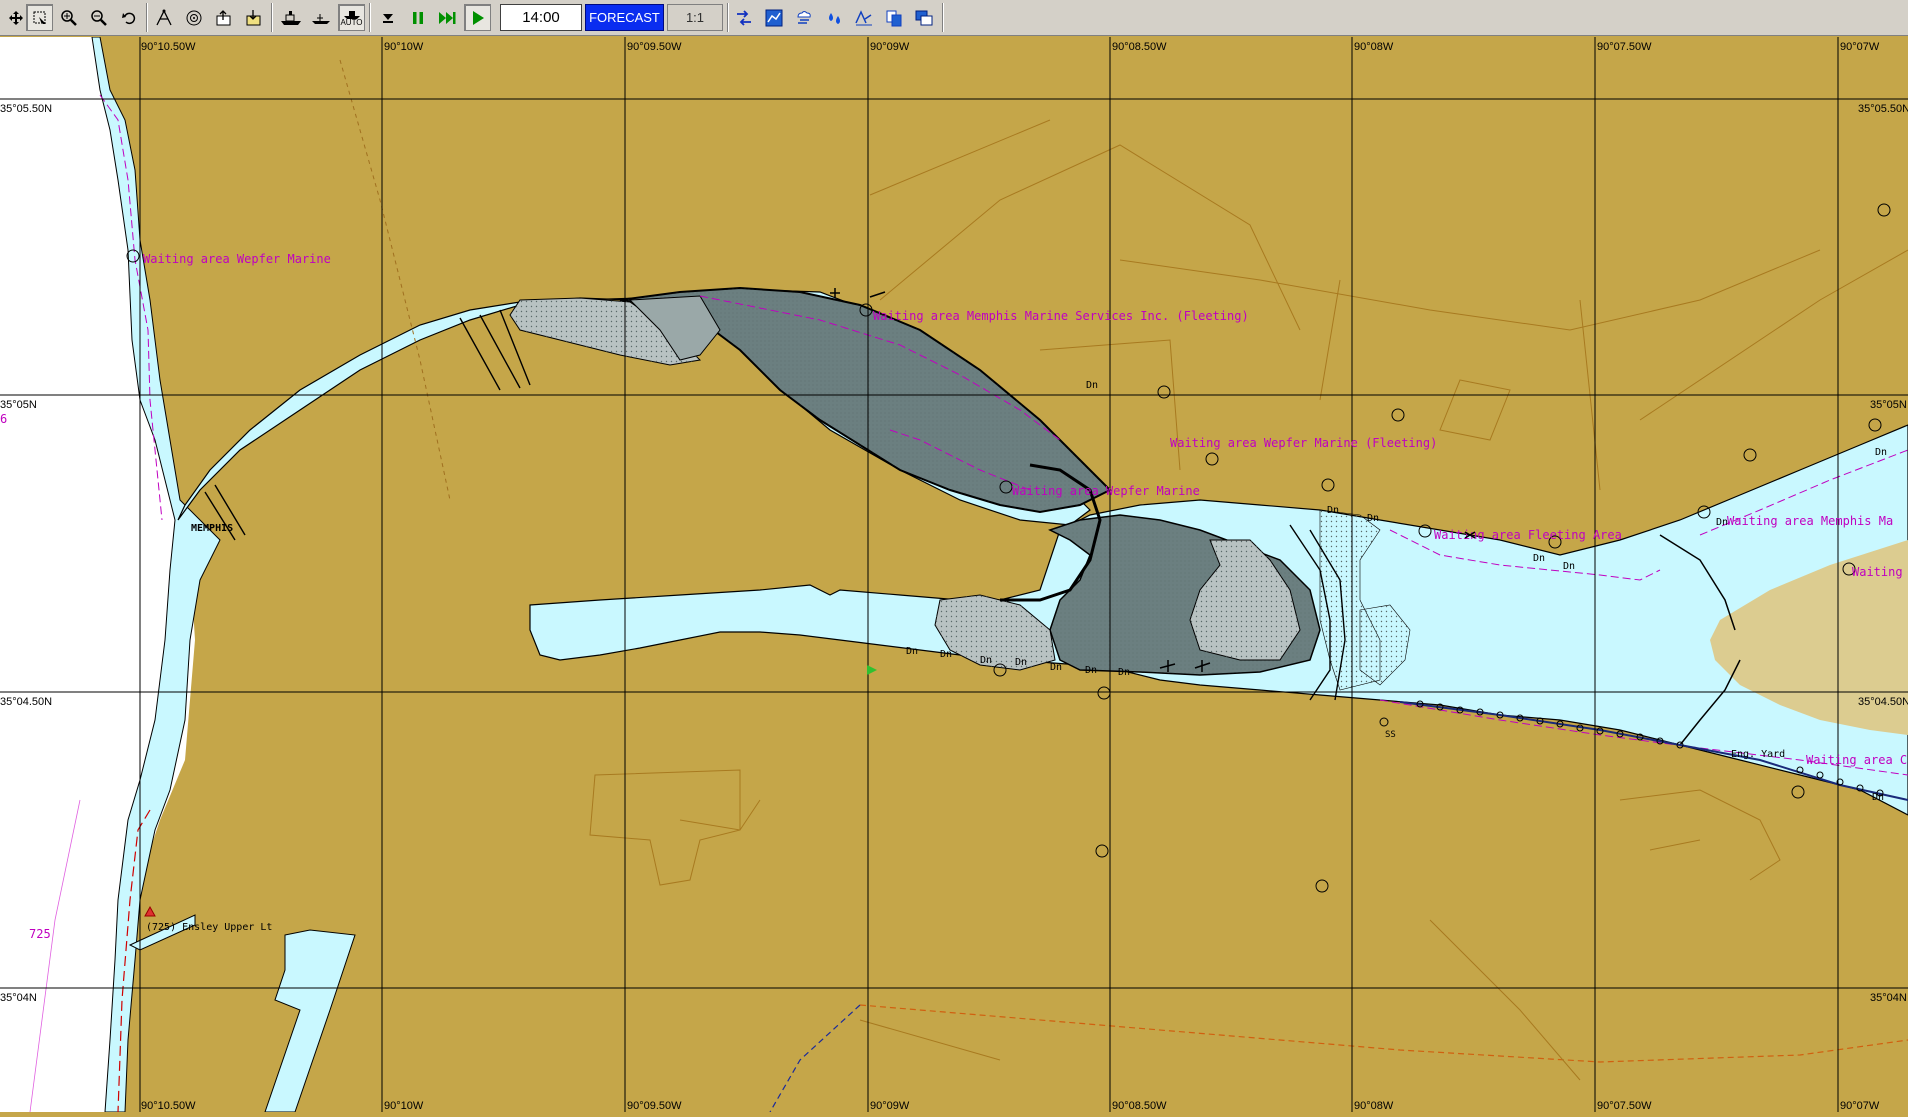 Image resolution: width=1908 pixels, height=1117 pixels. I want to click on lat-label-right: 35°05.50N, so click(1883, 109).